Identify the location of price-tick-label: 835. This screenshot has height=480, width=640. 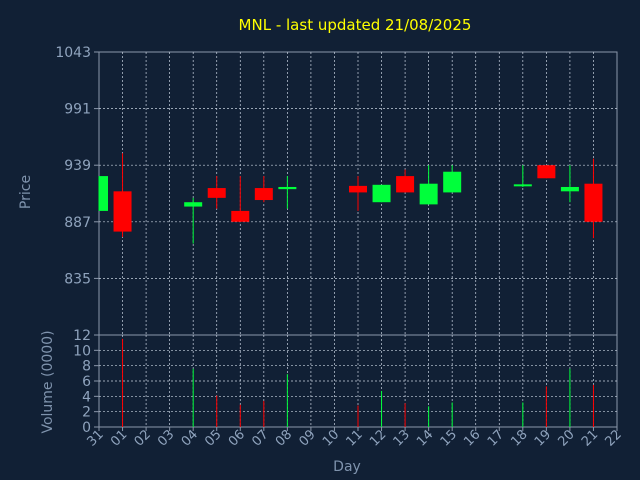
(77, 279).